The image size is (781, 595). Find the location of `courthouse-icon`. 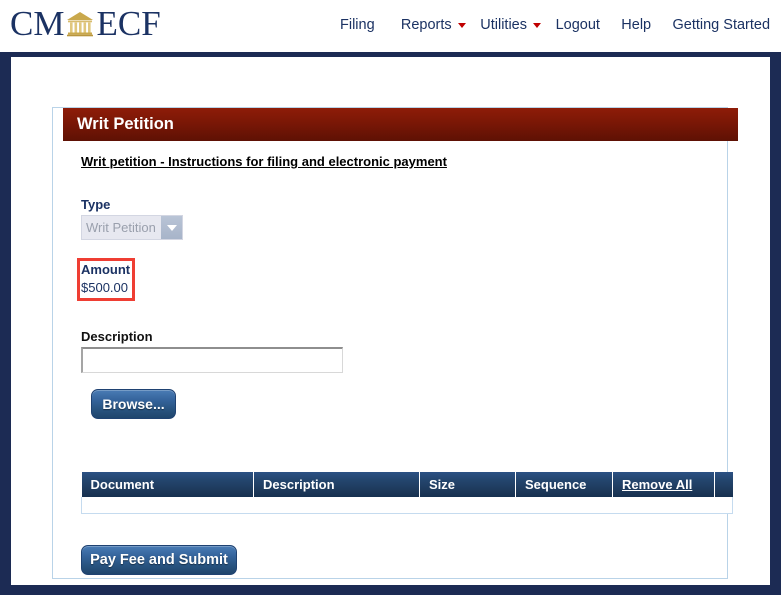

courthouse-icon is located at coordinates (80, 24).